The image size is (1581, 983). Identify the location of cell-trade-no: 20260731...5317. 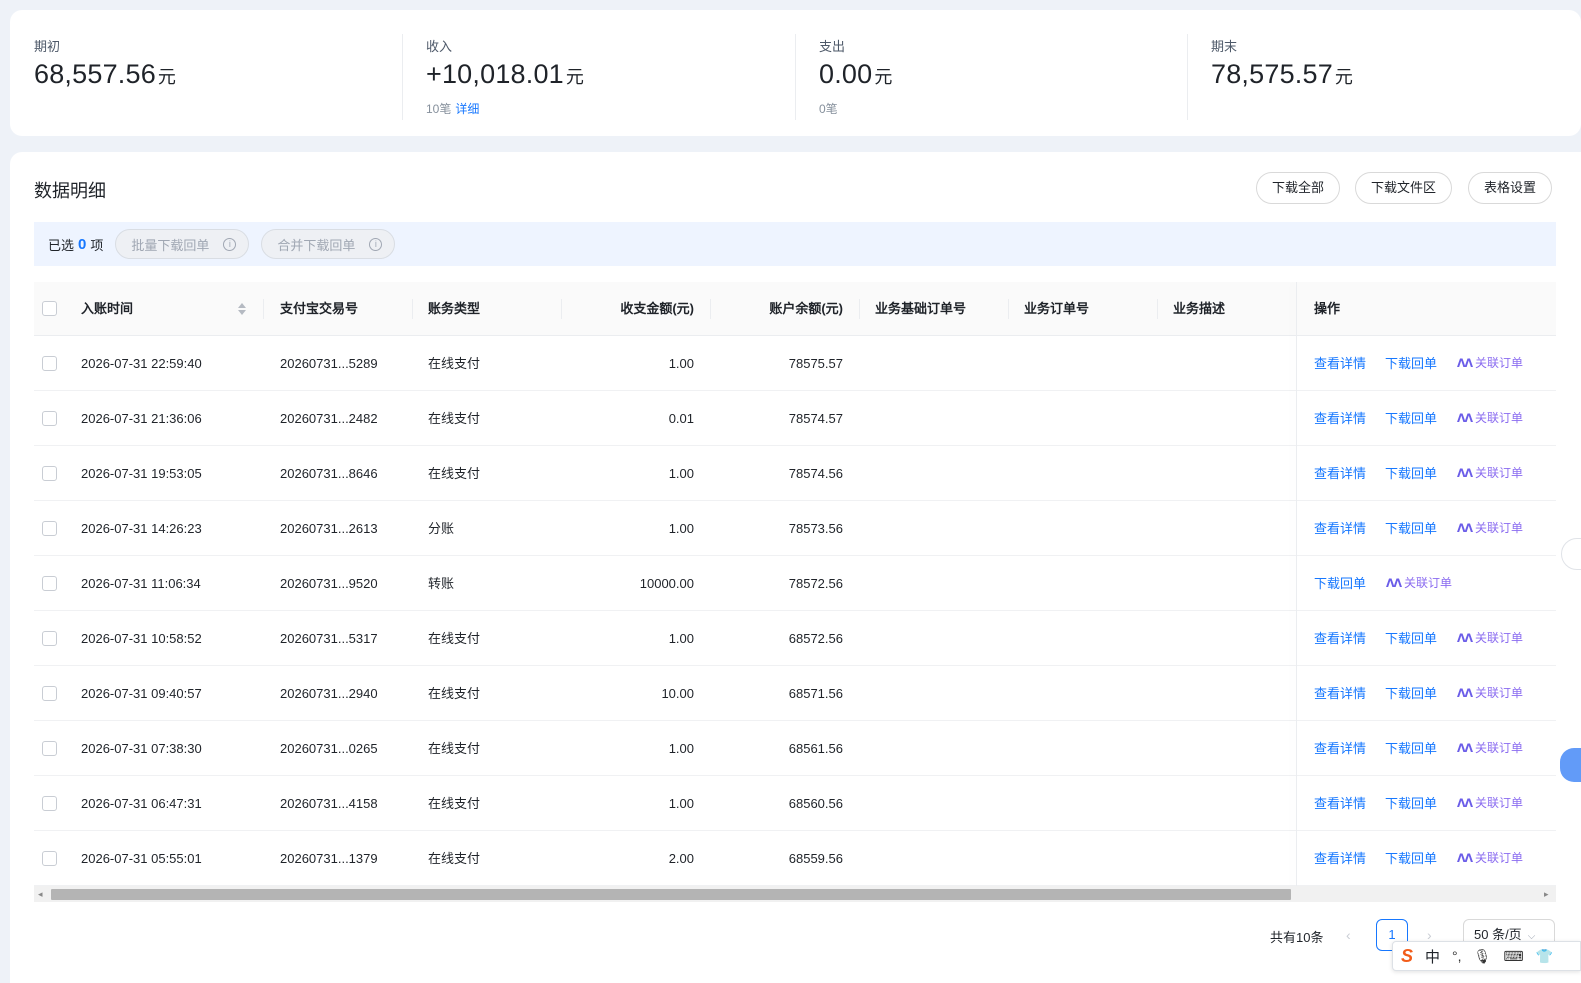
(329, 638).